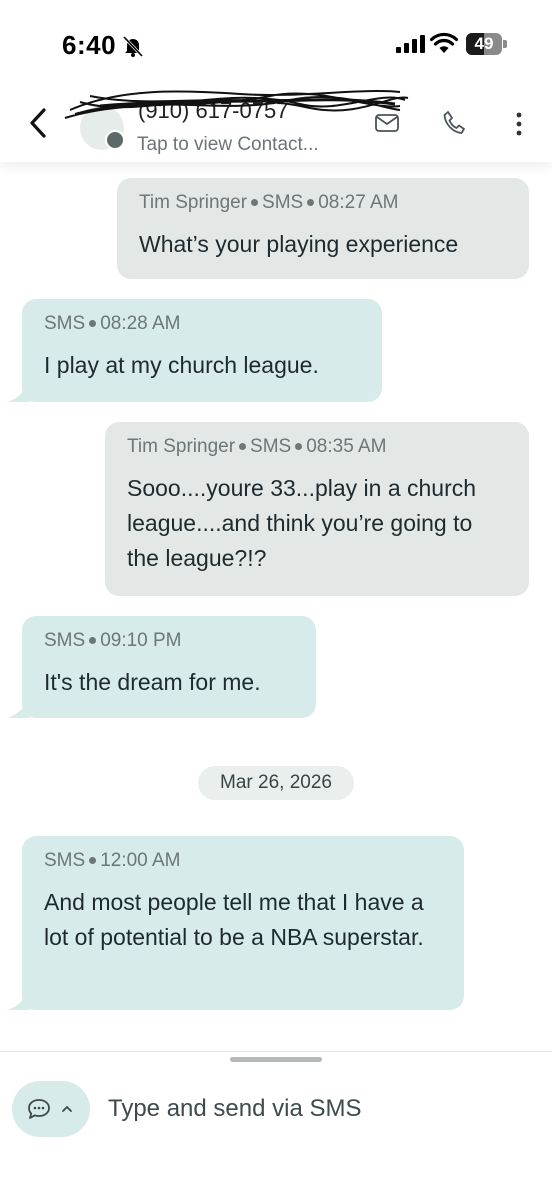 The image size is (552, 1200). I want to click on battery-icon: 49, so click(487, 44).